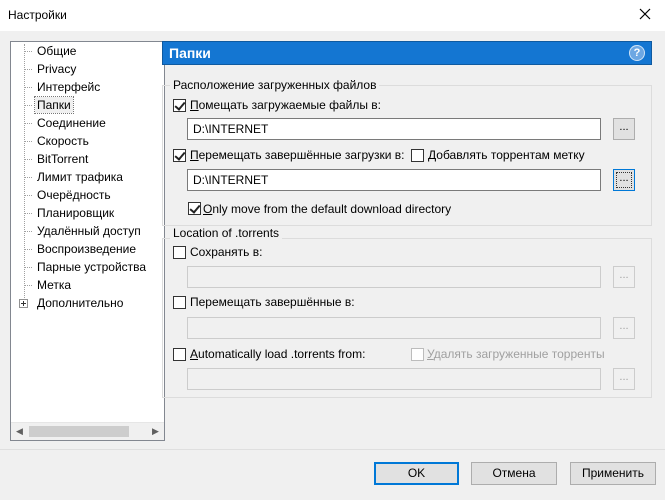 This screenshot has height=500, width=665. I want to click on store-torrents-label: Сохранять в:, so click(226, 252).